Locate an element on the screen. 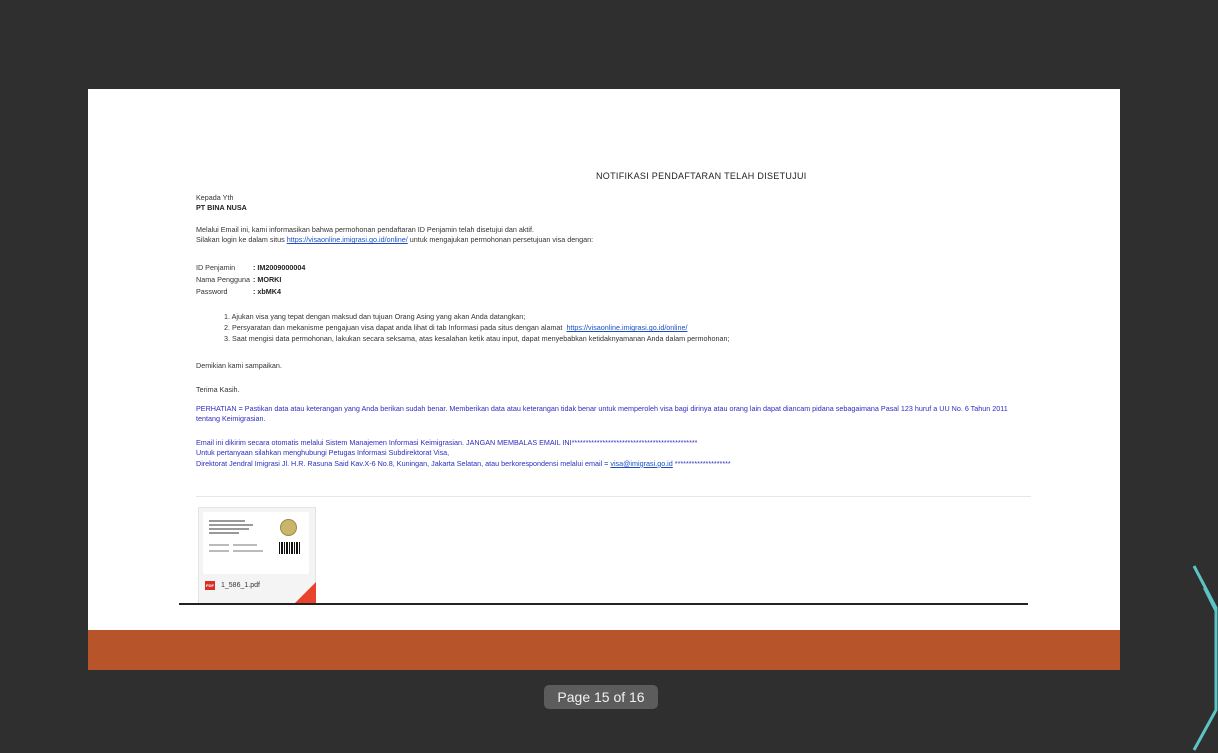 The width and height of the screenshot is (1218, 753). page-indicator: Page 15 of 16 is located at coordinates (601, 697).